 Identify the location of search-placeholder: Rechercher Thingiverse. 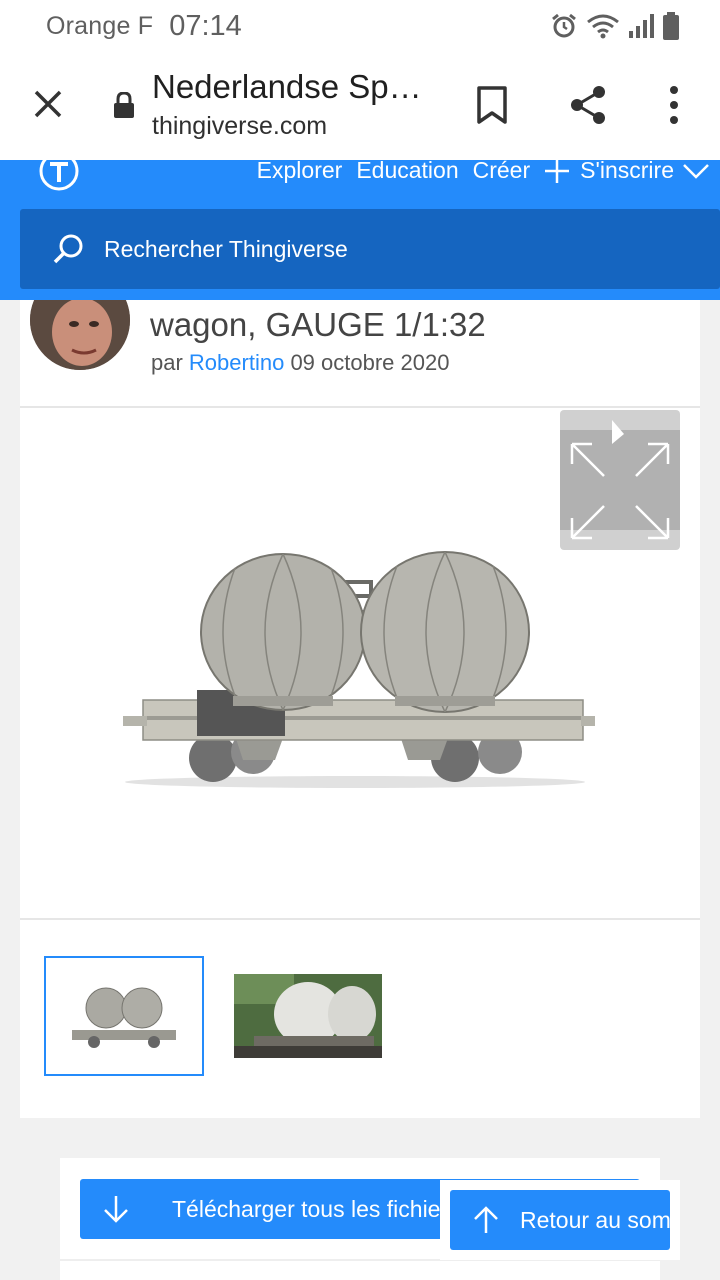
(226, 248).